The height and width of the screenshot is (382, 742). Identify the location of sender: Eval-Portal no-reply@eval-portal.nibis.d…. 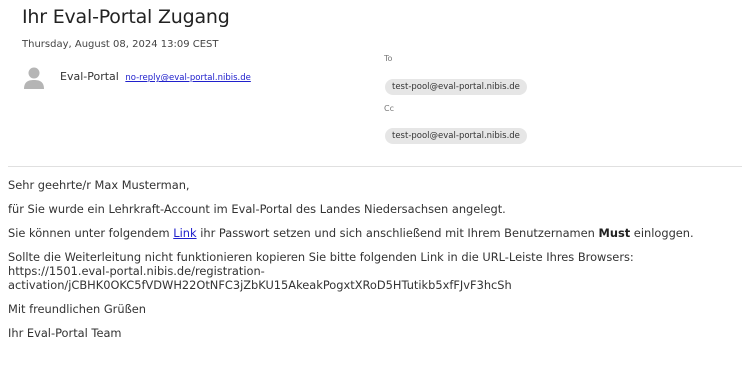
(155, 76).